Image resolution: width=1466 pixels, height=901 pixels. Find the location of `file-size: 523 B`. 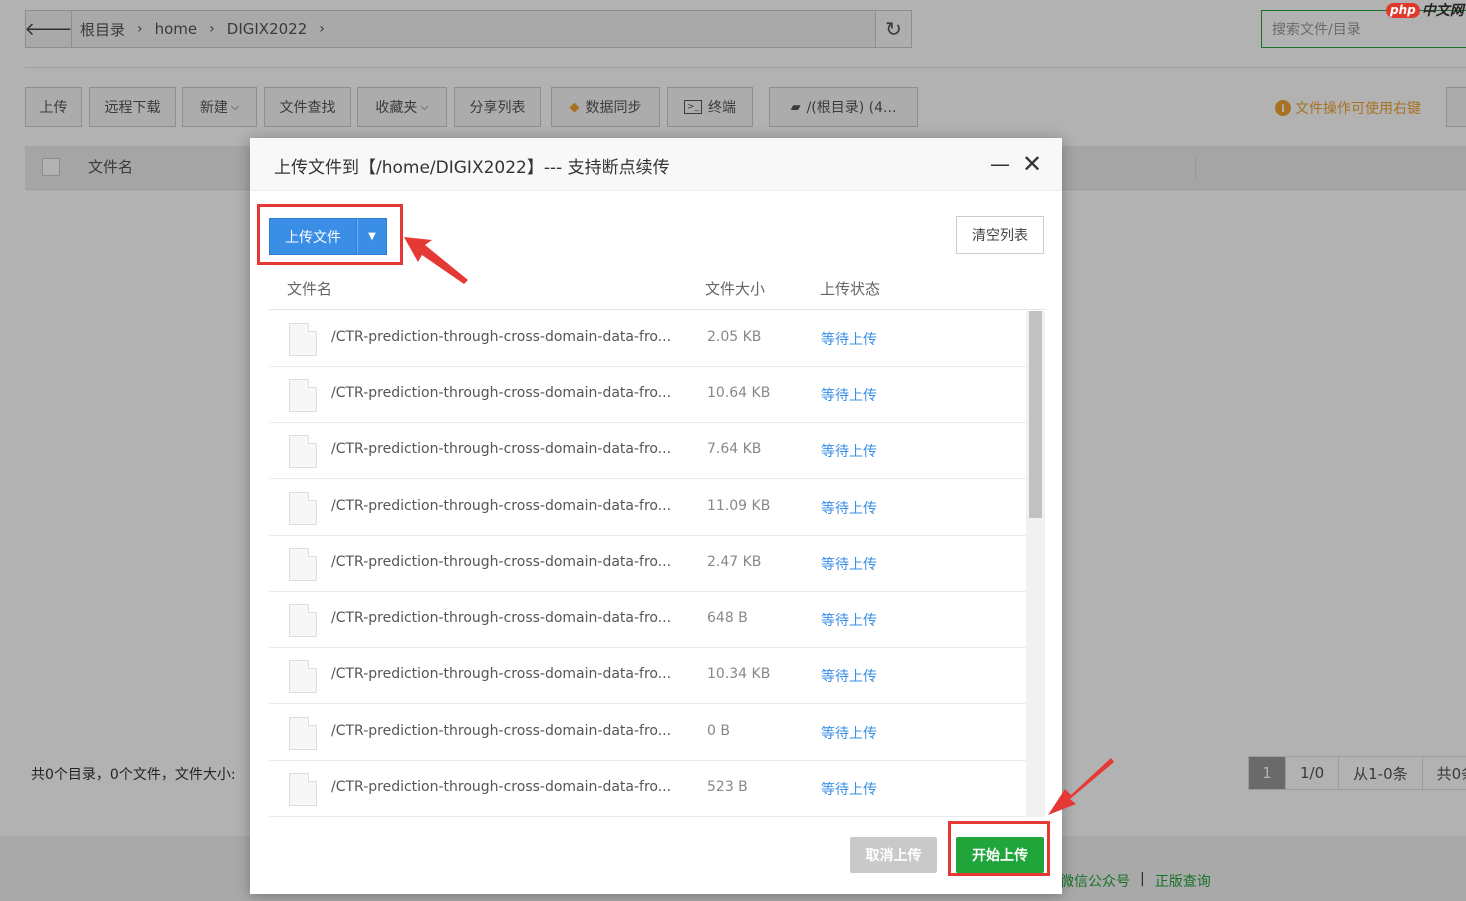

file-size: 523 B is located at coordinates (727, 787).